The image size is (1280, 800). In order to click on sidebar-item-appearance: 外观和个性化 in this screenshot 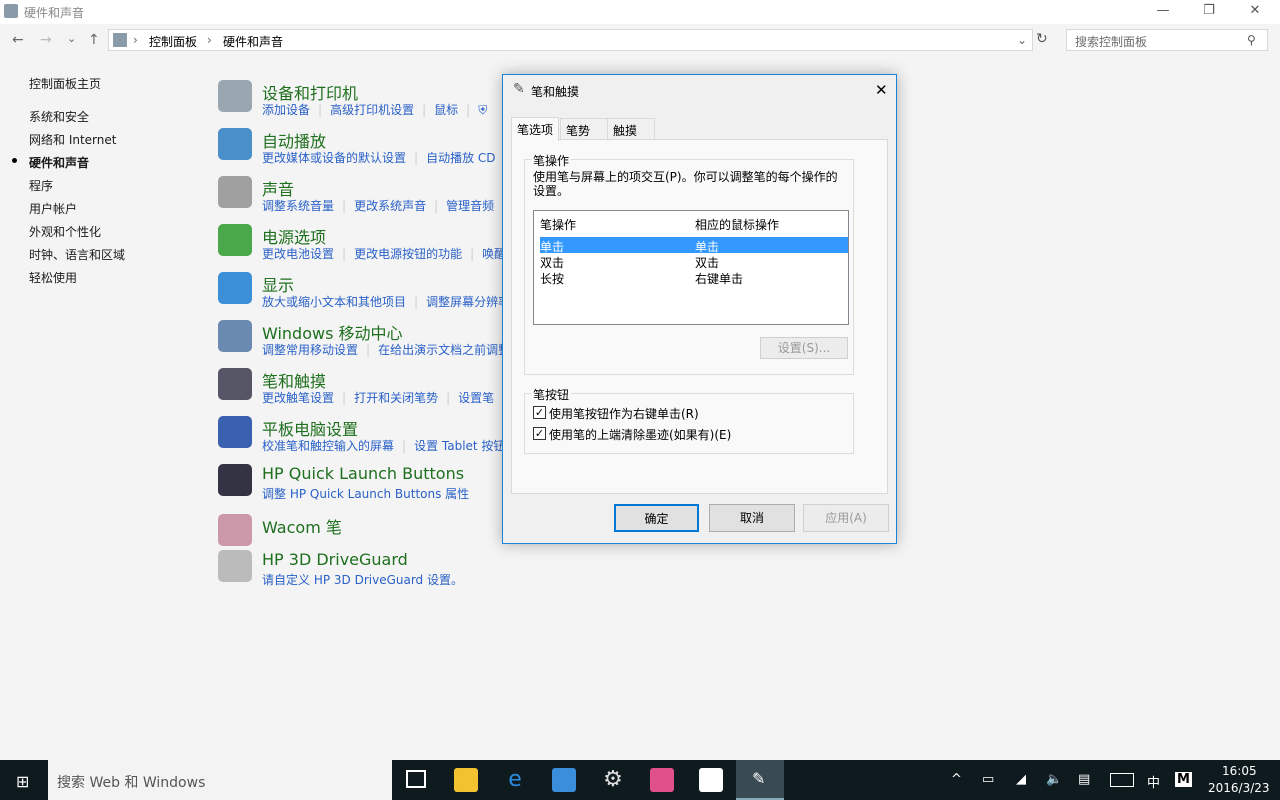, I will do `click(65, 231)`.